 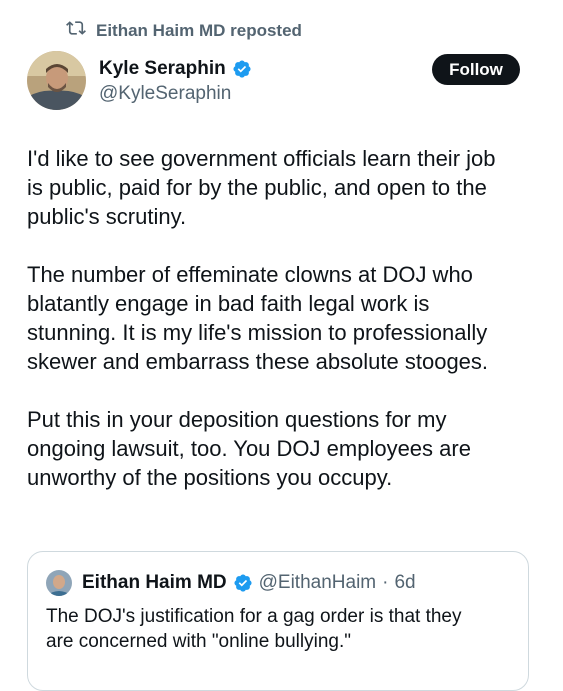 What do you see at coordinates (199, 30) in the screenshot?
I see `repost-label: Eithan Haim MD reposted` at bounding box center [199, 30].